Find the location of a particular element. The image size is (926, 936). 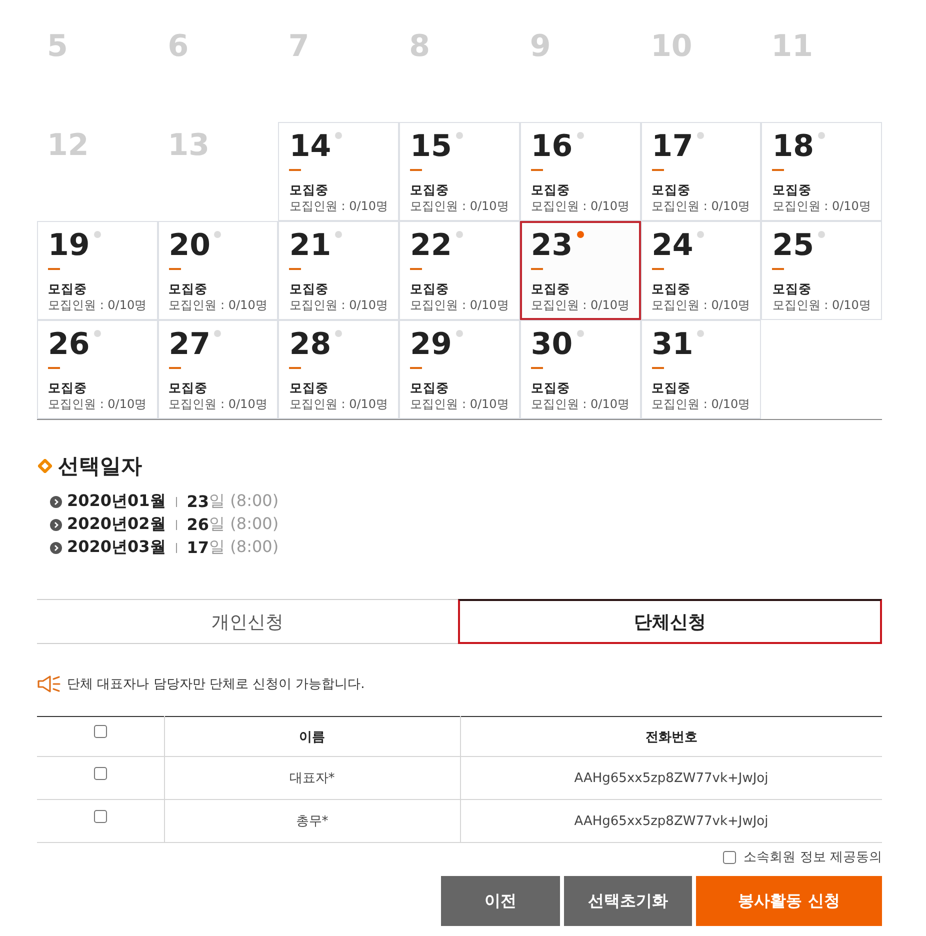

tab: 개인신청 is located at coordinates (247, 621).